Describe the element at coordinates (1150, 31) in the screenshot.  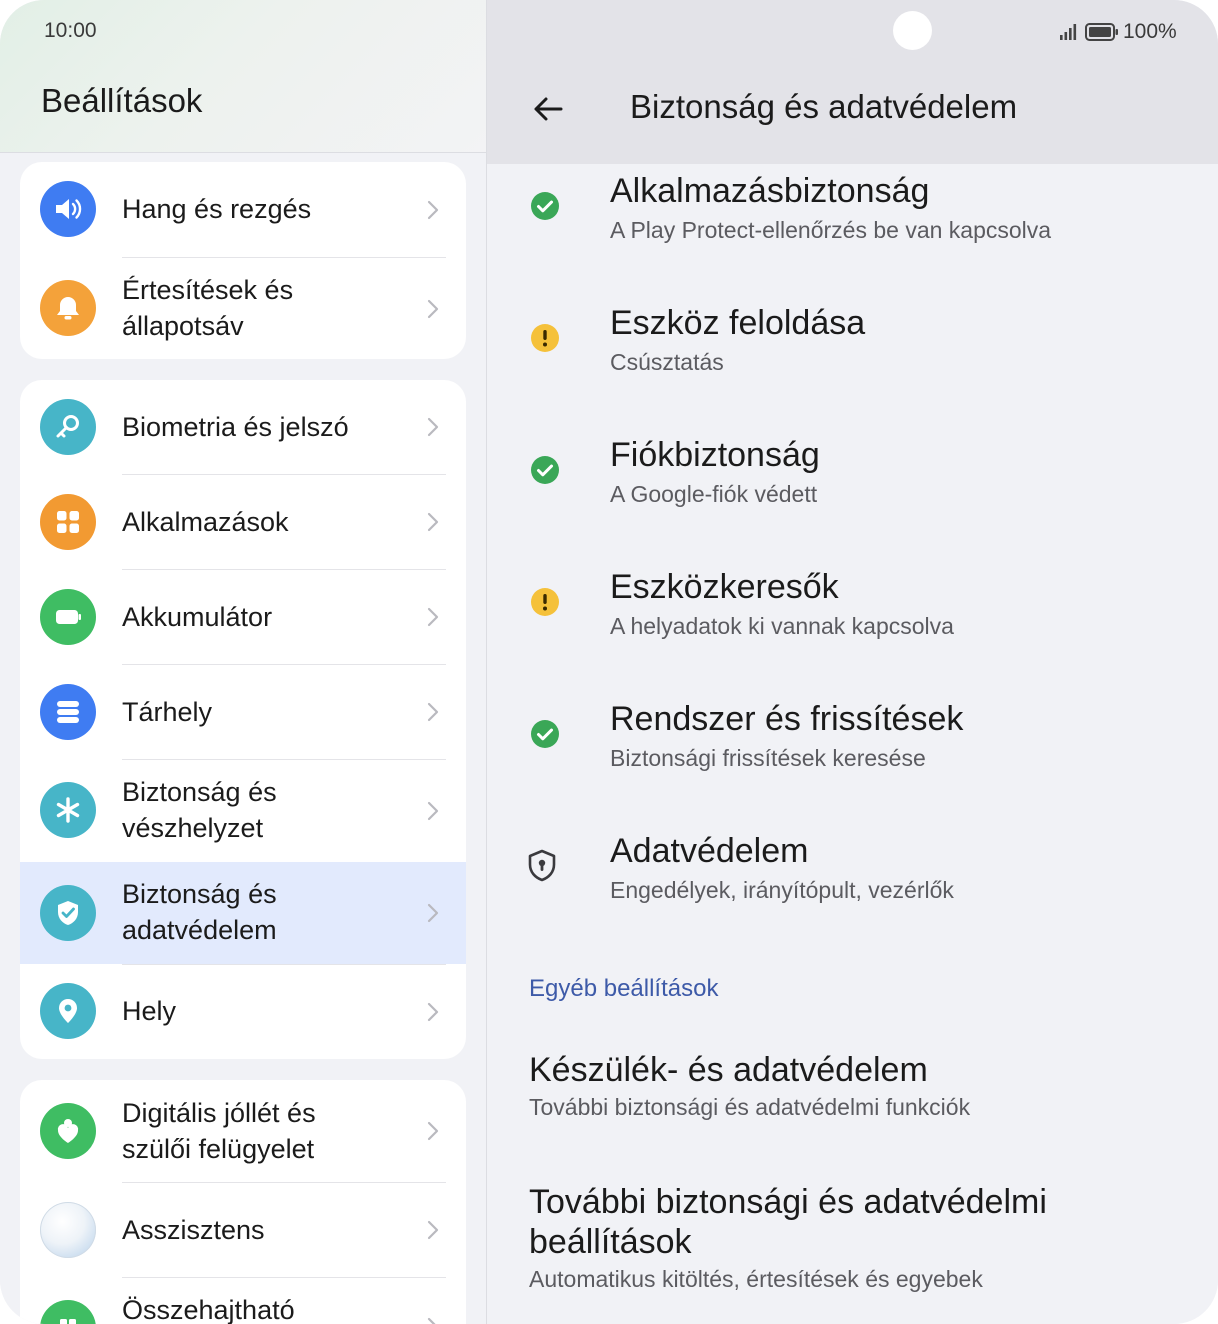
I see `battery-percent: 100%` at that location.